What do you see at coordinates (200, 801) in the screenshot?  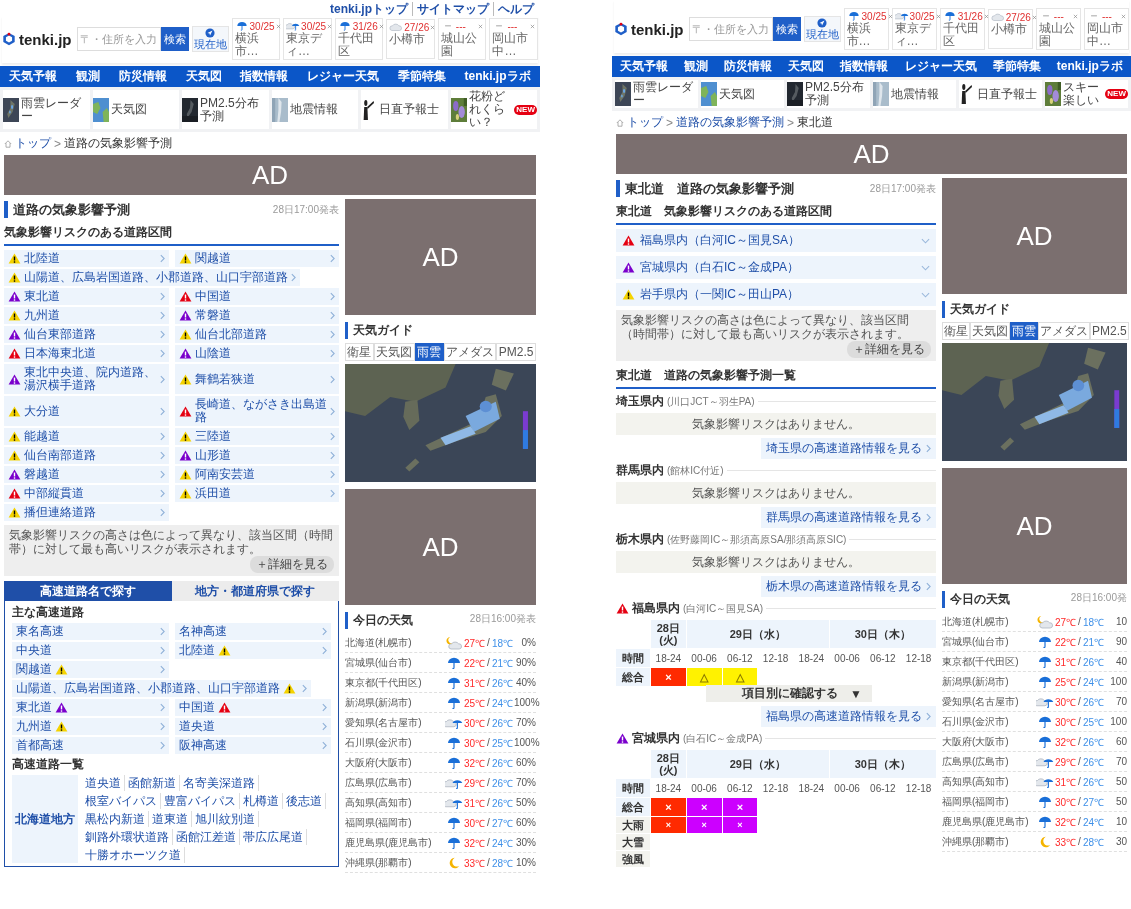 I see `road-list-link: 豊富バイパス` at bounding box center [200, 801].